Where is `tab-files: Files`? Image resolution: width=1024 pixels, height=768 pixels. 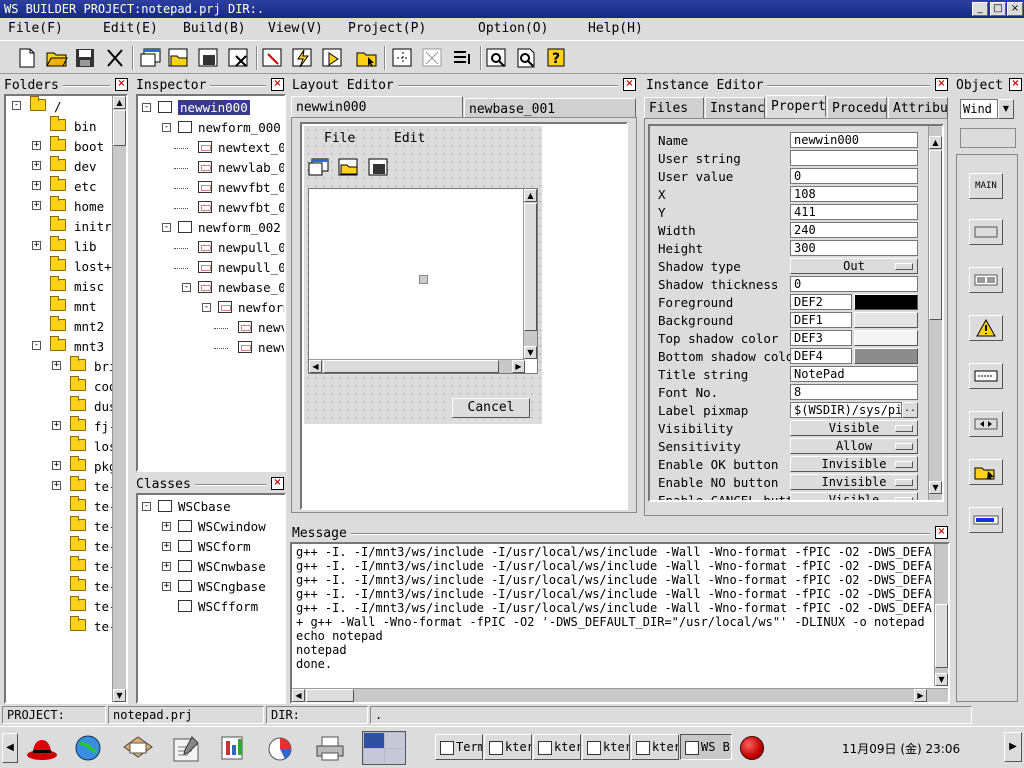
tab-files: Files is located at coordinates (674, 108).